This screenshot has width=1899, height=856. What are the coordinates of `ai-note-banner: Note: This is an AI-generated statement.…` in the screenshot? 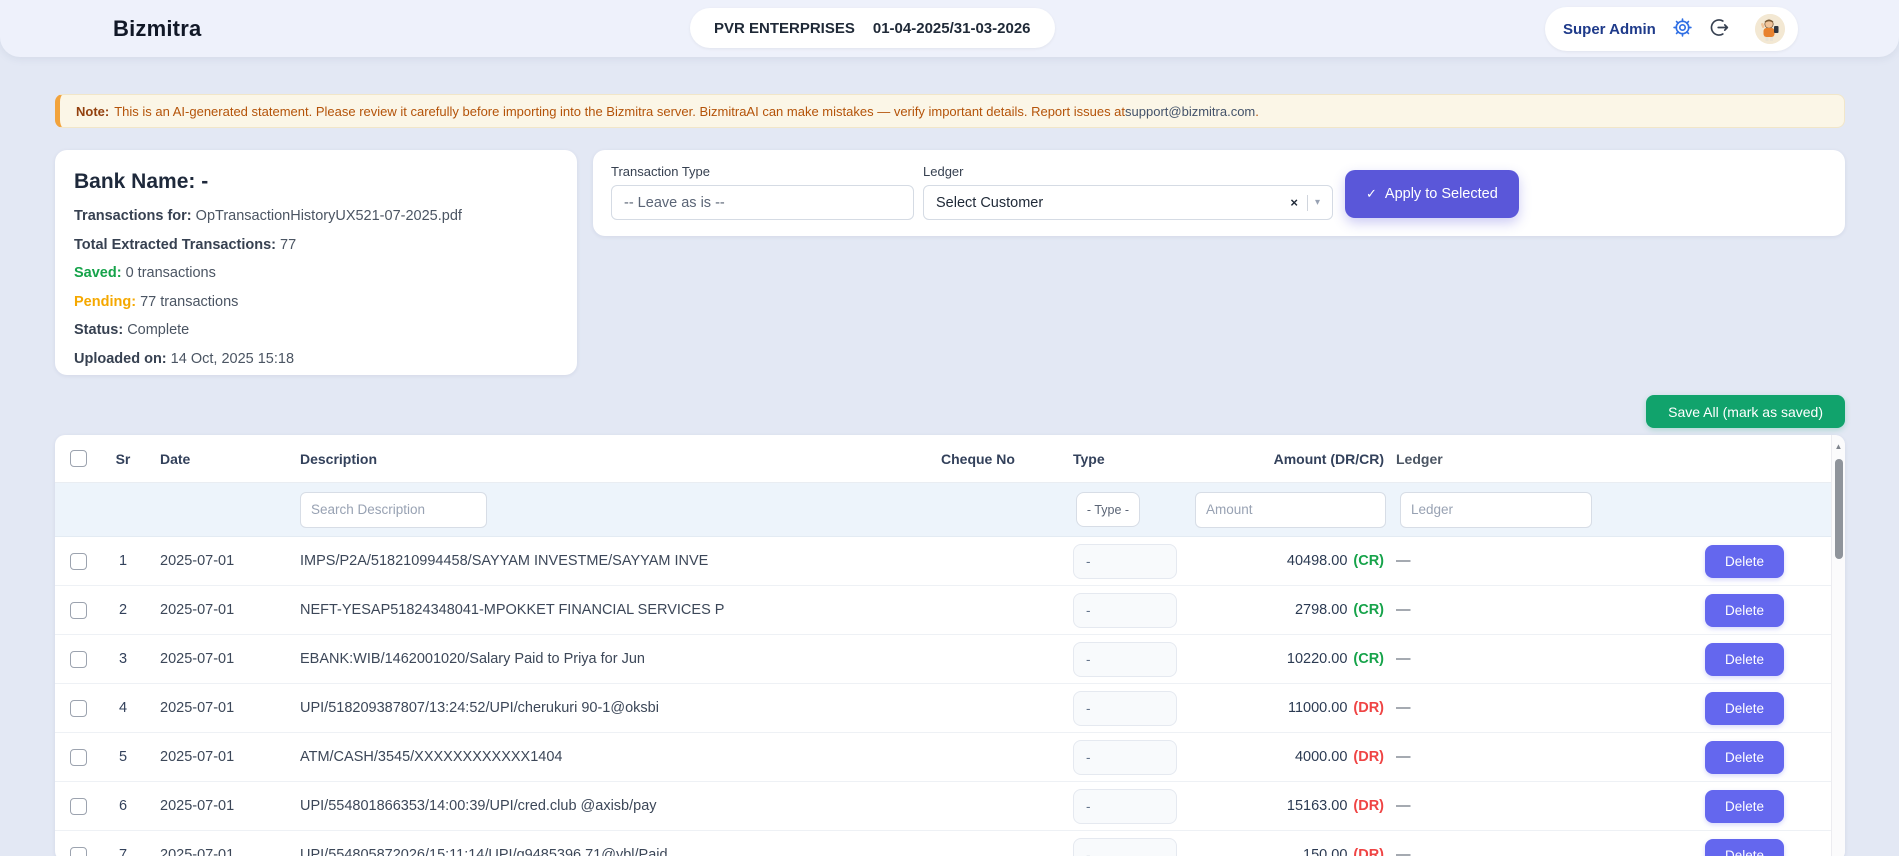 It's located at (950, 111).